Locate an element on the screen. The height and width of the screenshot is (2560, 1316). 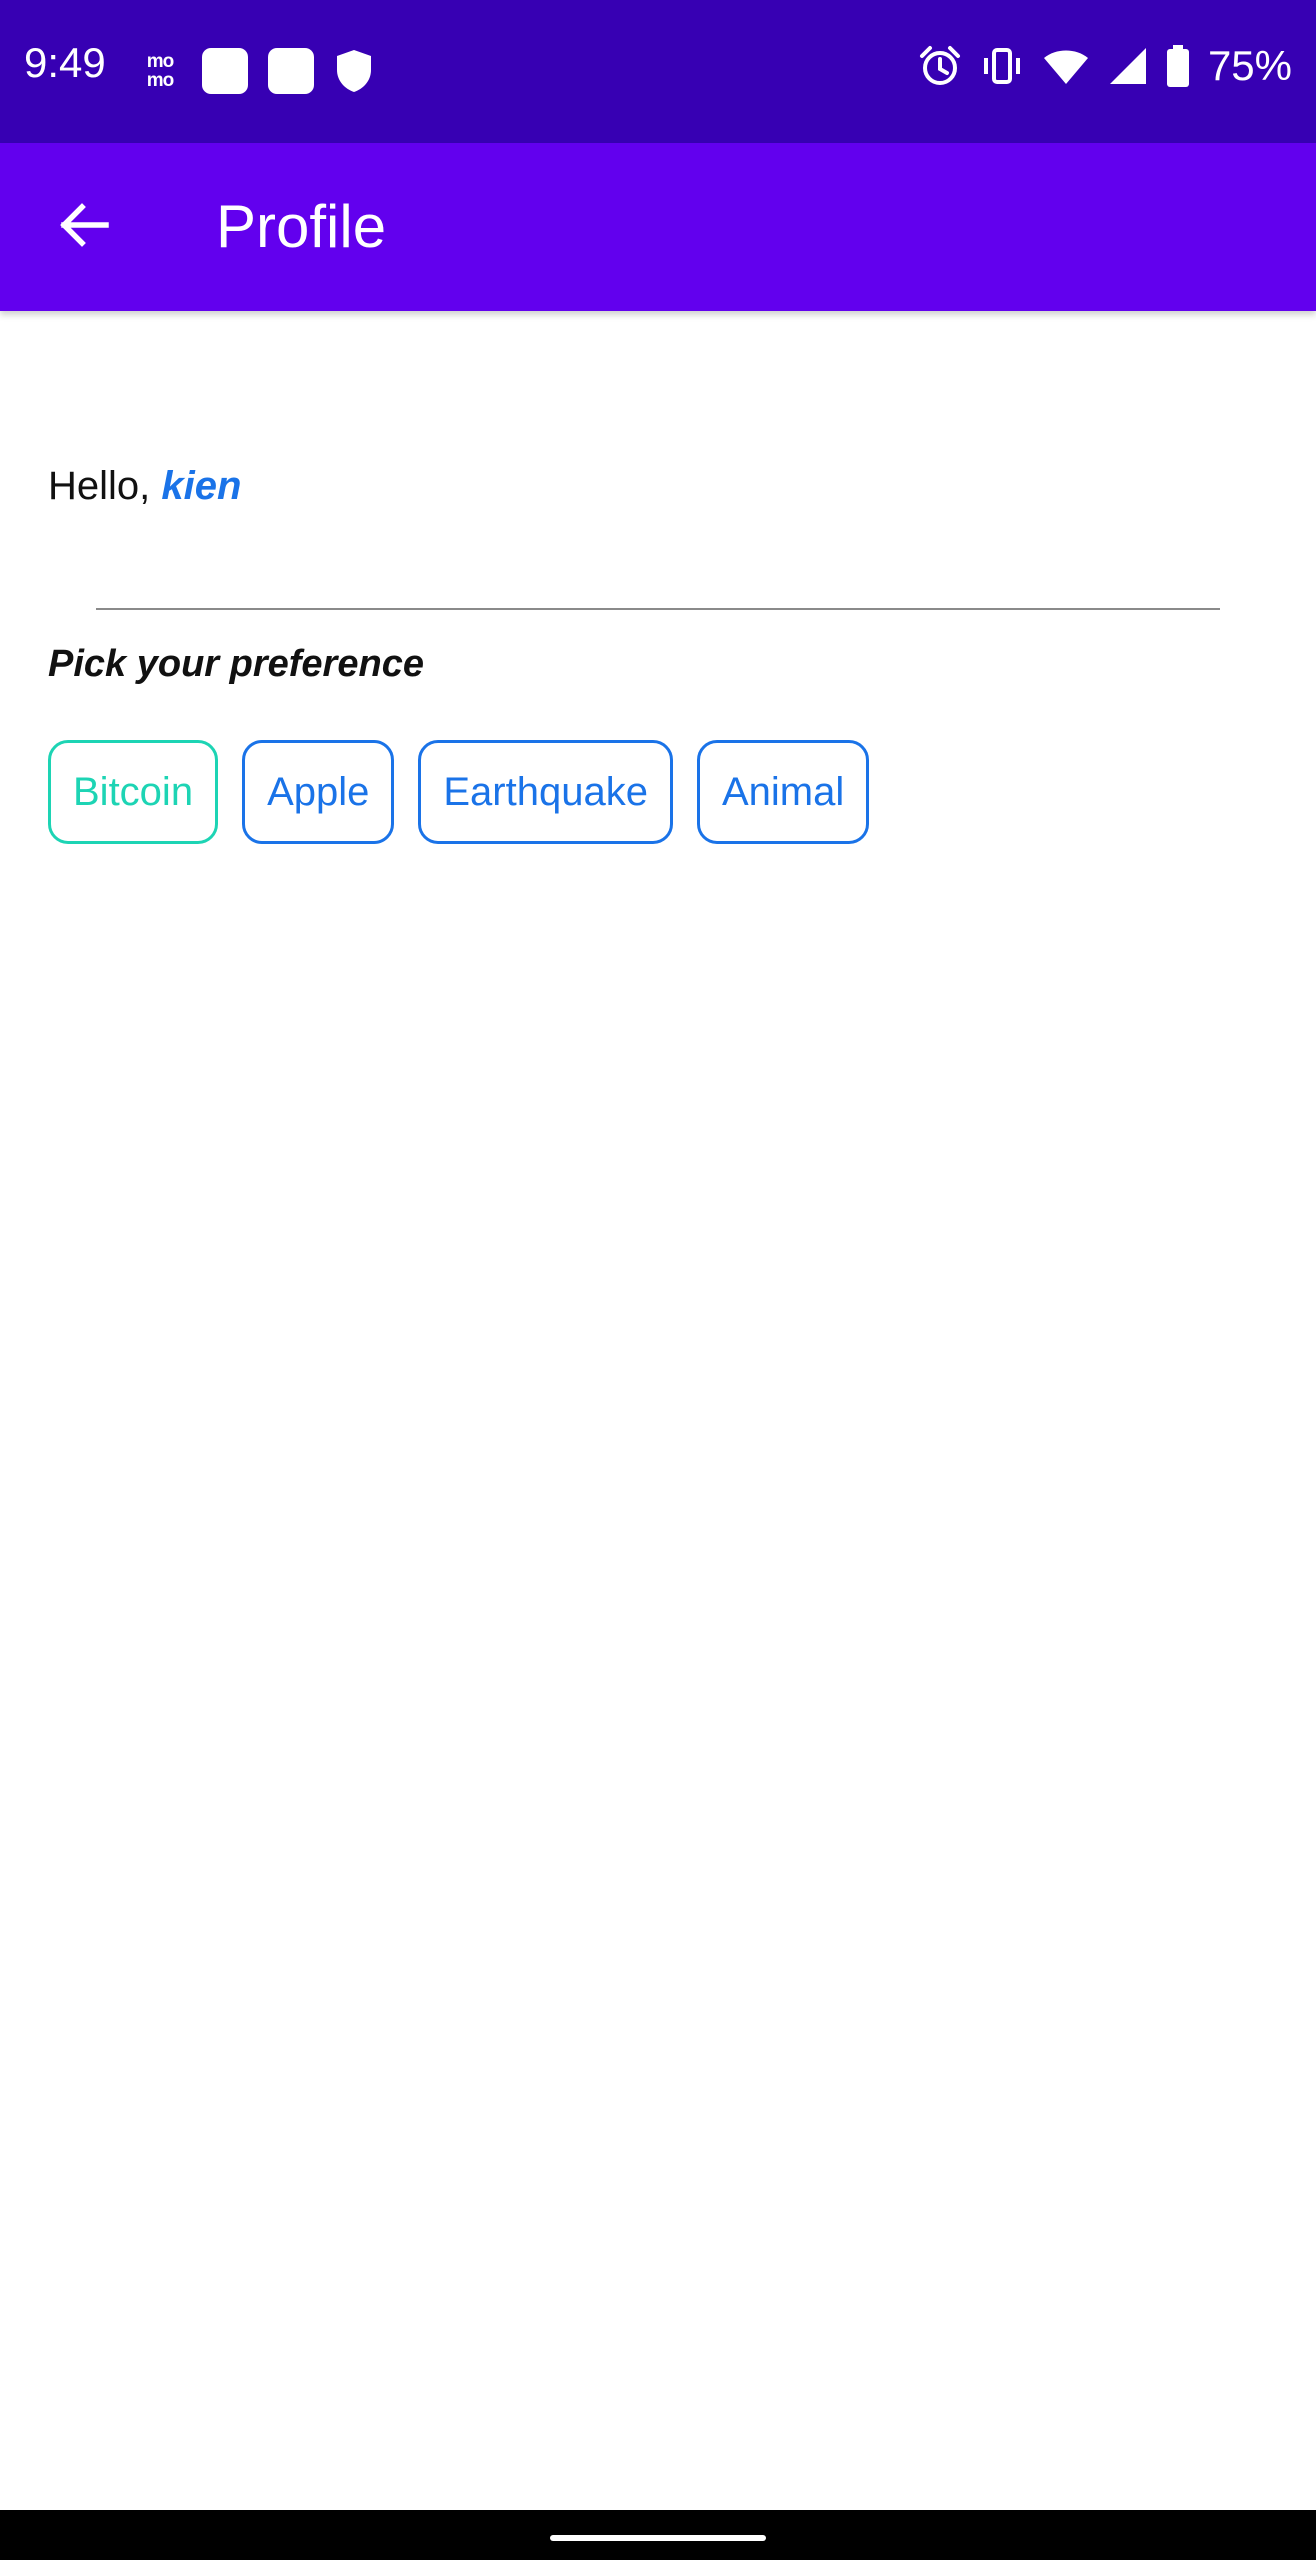
preference-chip-earthquake: Earthquake is located at coordinates (545, 792).